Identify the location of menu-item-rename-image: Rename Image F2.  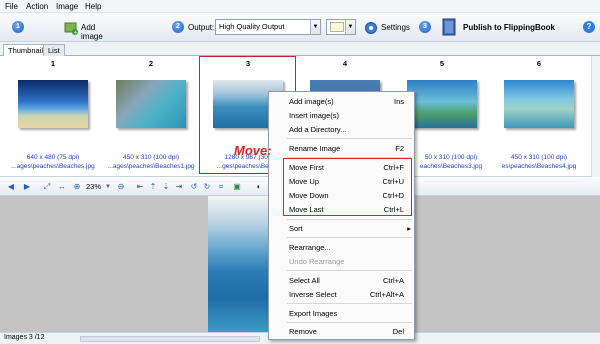
(342, 148).